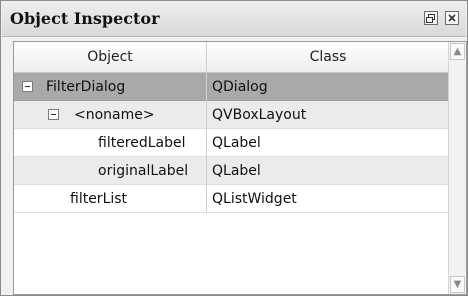 This screenshot has width=468, height=296. I want to click on tree-row-filteredlabel: filteredLabel QLabel, so click(231, 143).